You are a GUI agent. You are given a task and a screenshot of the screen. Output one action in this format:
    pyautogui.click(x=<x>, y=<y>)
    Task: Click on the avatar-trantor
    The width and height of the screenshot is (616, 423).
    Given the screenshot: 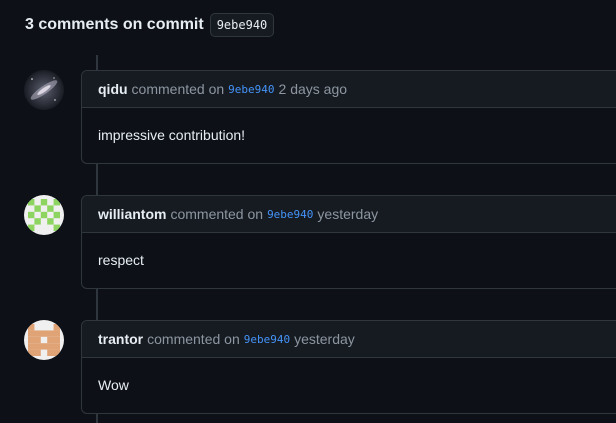 What is the action you would take?
    pyautogui.click(x=44, y=340)
    